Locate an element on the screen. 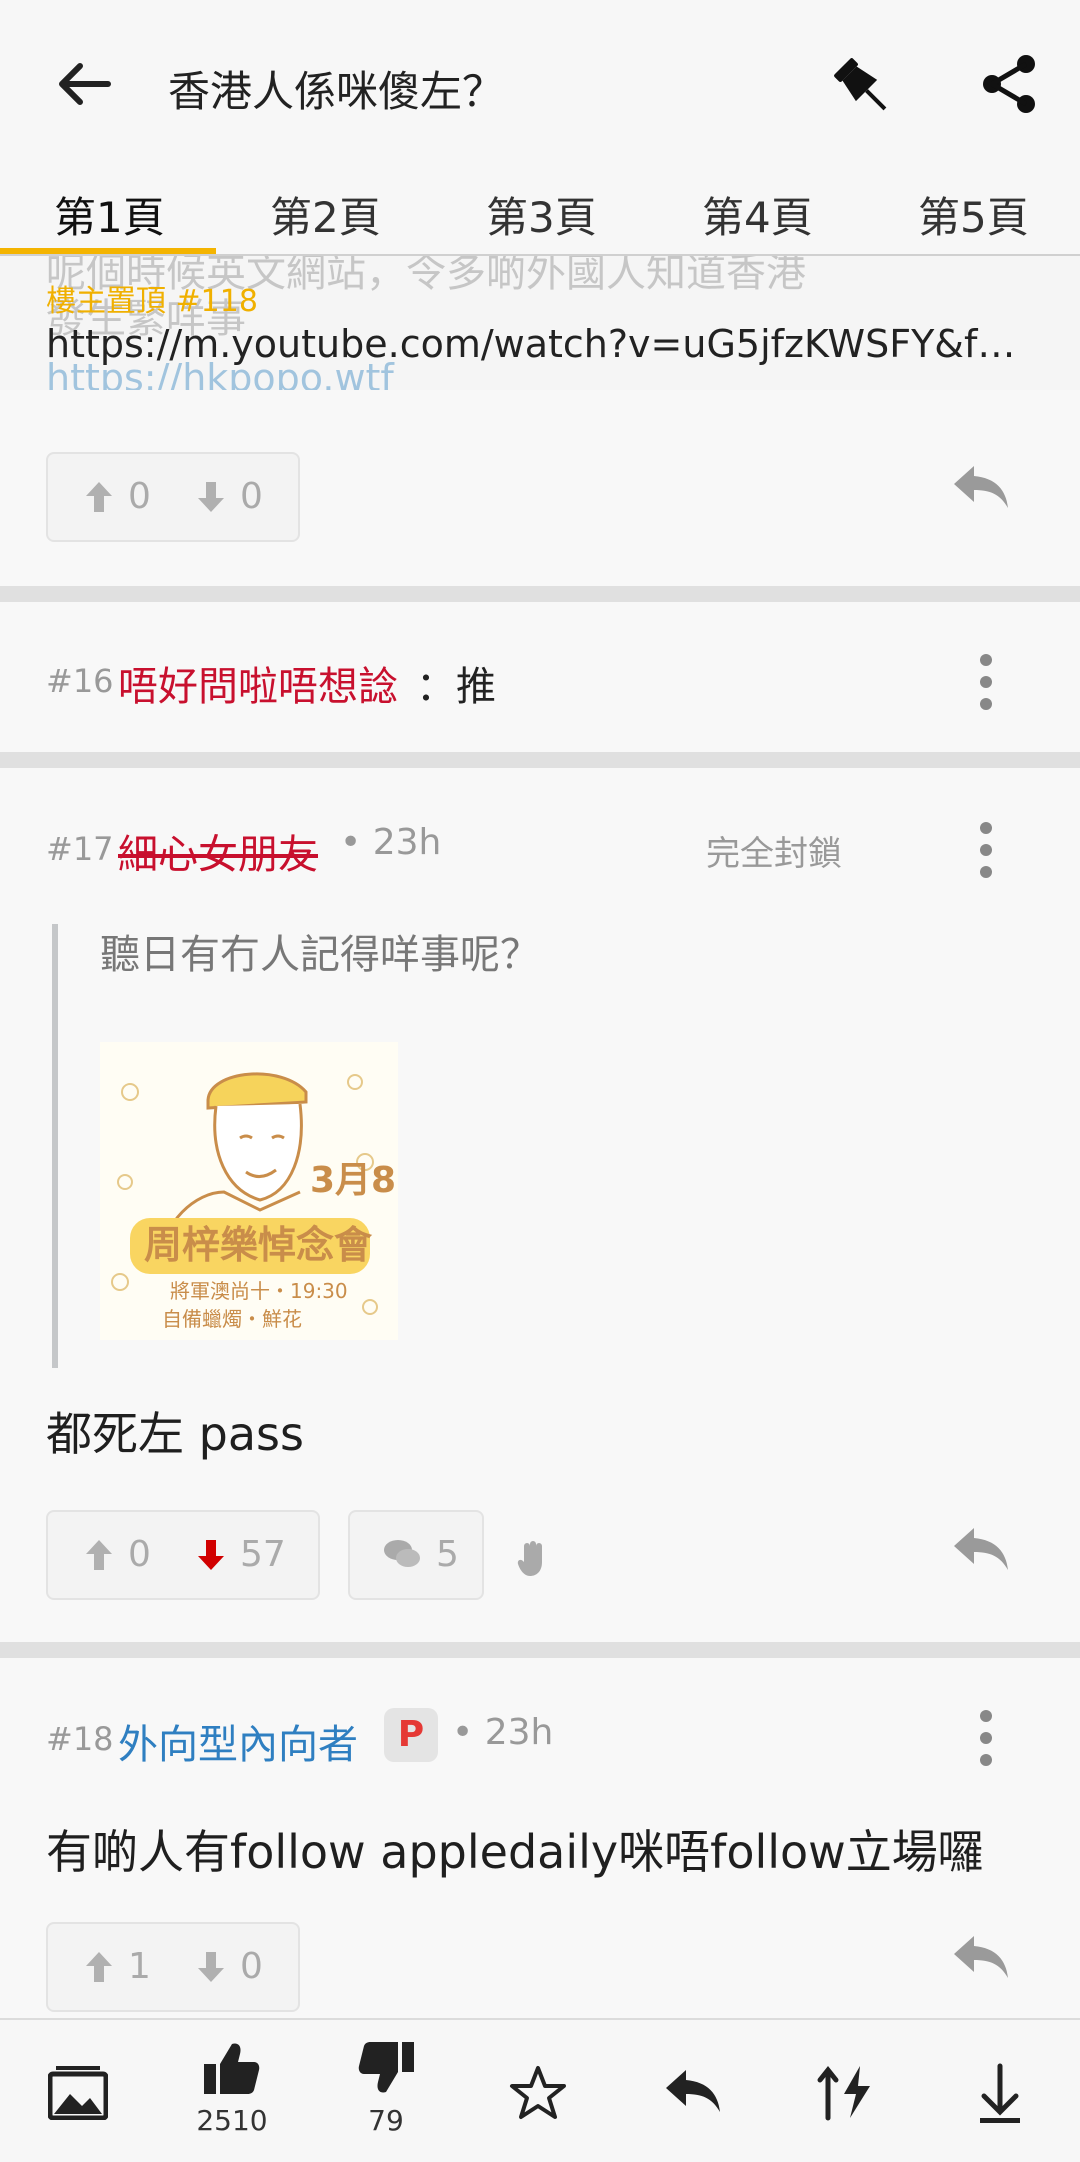 The width and height of the screenshot is (1080, 2162). star-icon is located at coordinates (538, 2092).